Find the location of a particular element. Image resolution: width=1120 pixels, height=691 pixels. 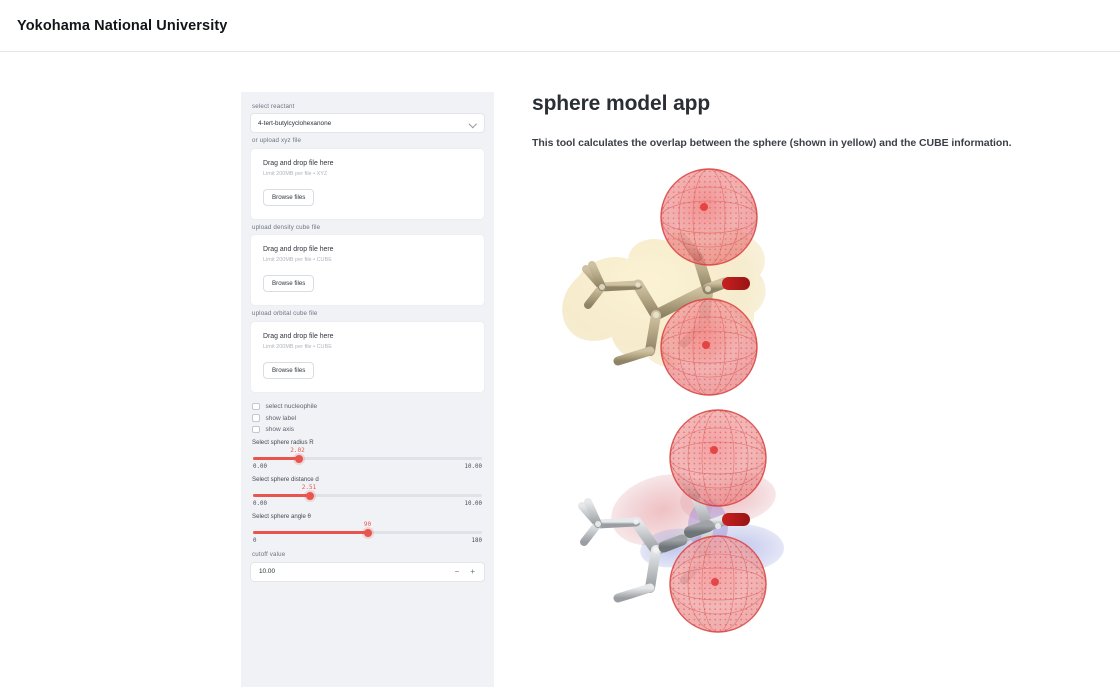

slider-value: 2.51 is located at coordinates (309, 488).